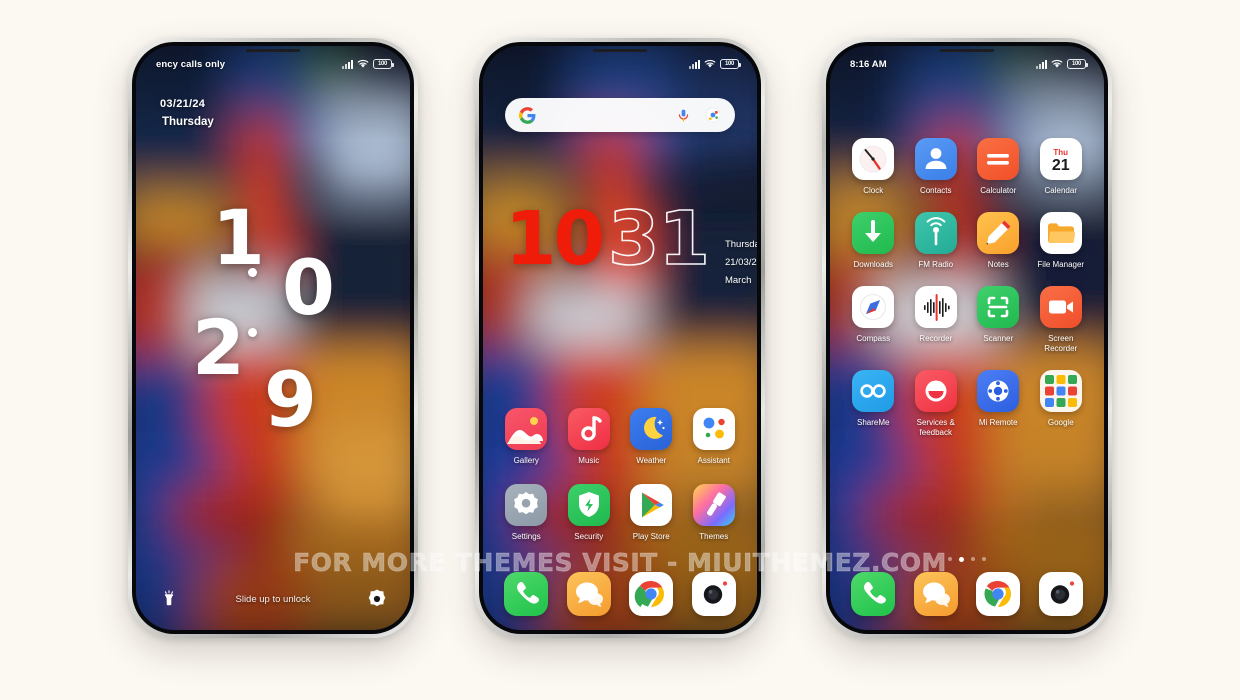  Describe the element at coordinates (651, 505) in the screenshot. I see `play-store-icon` at that location.